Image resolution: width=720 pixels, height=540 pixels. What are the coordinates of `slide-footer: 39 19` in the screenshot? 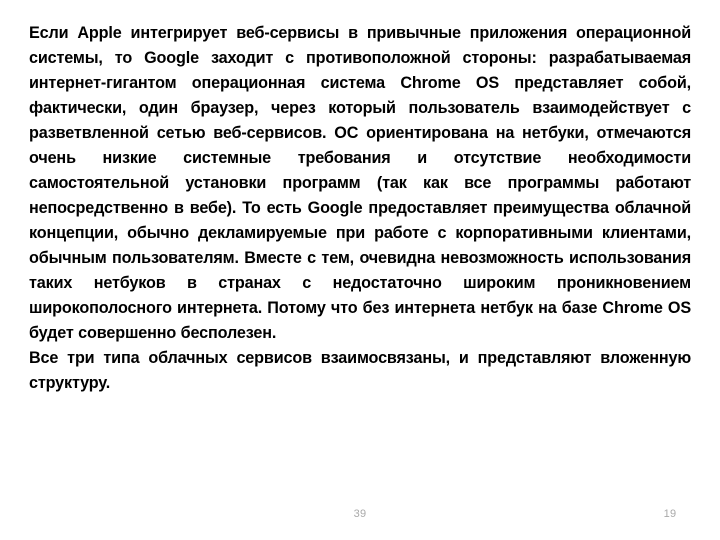 It's located at (360, 519).